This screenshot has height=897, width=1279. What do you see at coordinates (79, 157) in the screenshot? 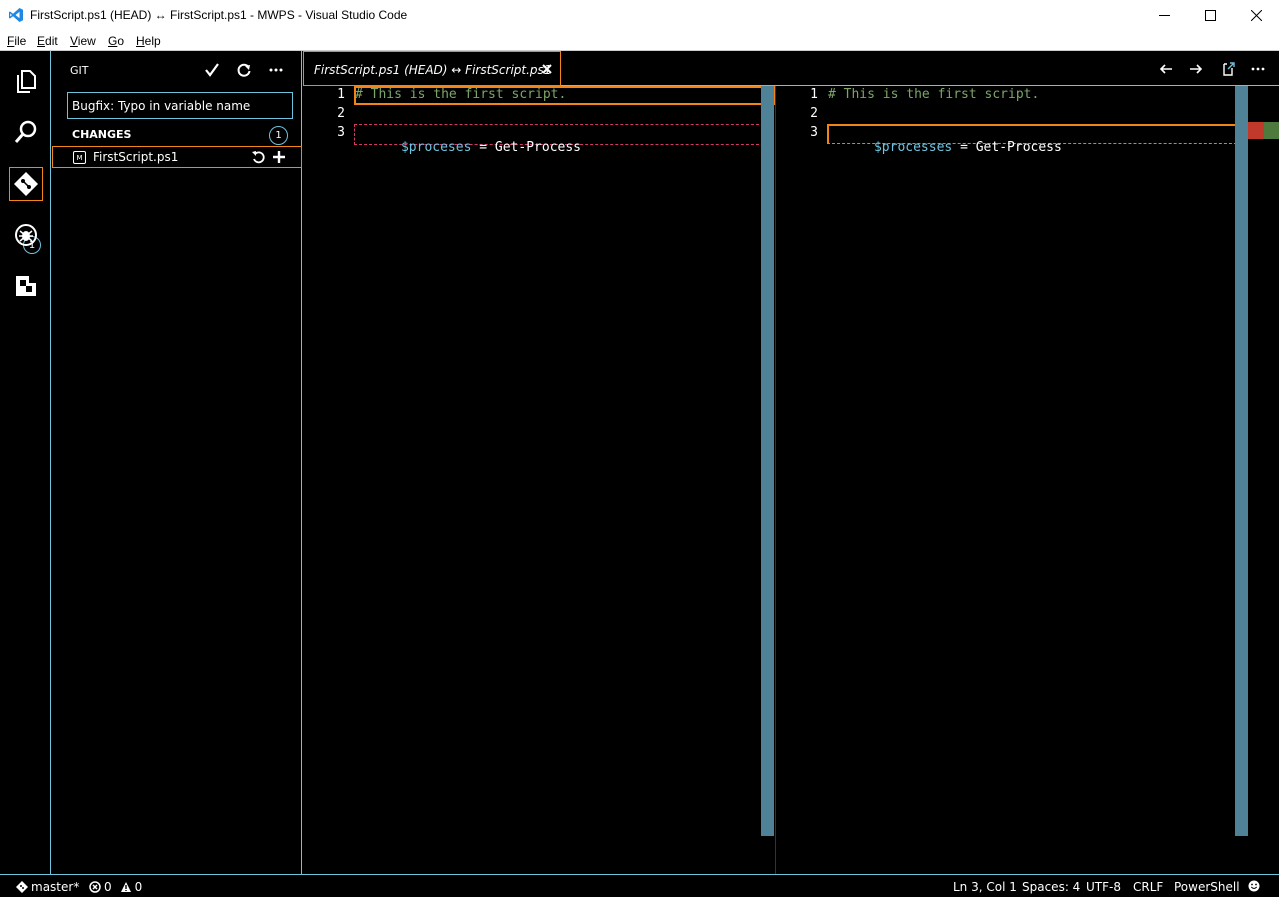
I see `file-status-badge: M` at bounding box center [79, 157].